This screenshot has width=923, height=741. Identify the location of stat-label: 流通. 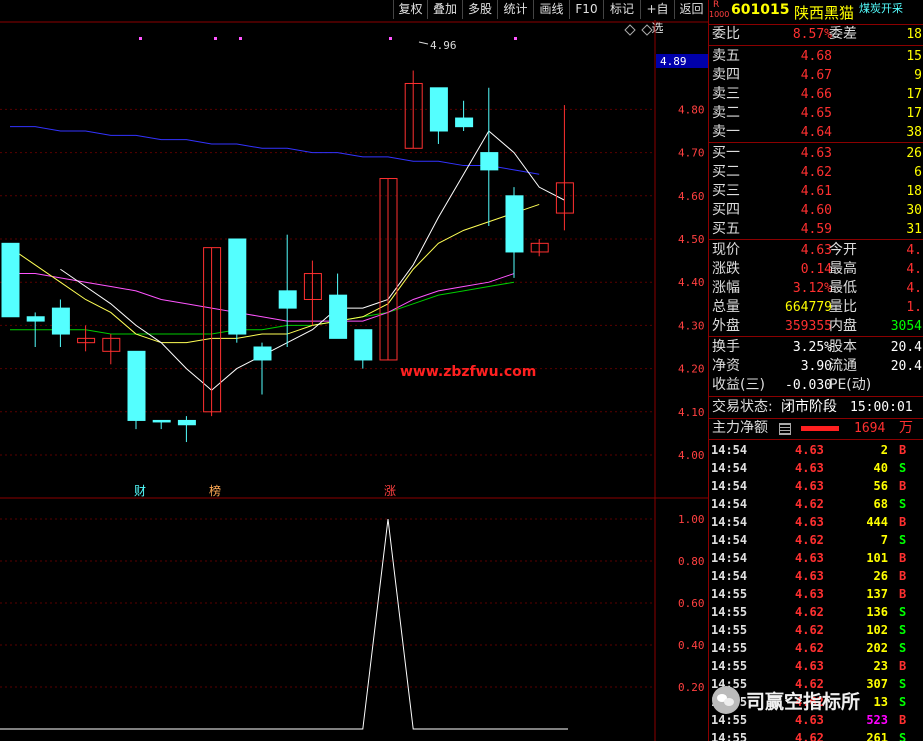
(843, 366).